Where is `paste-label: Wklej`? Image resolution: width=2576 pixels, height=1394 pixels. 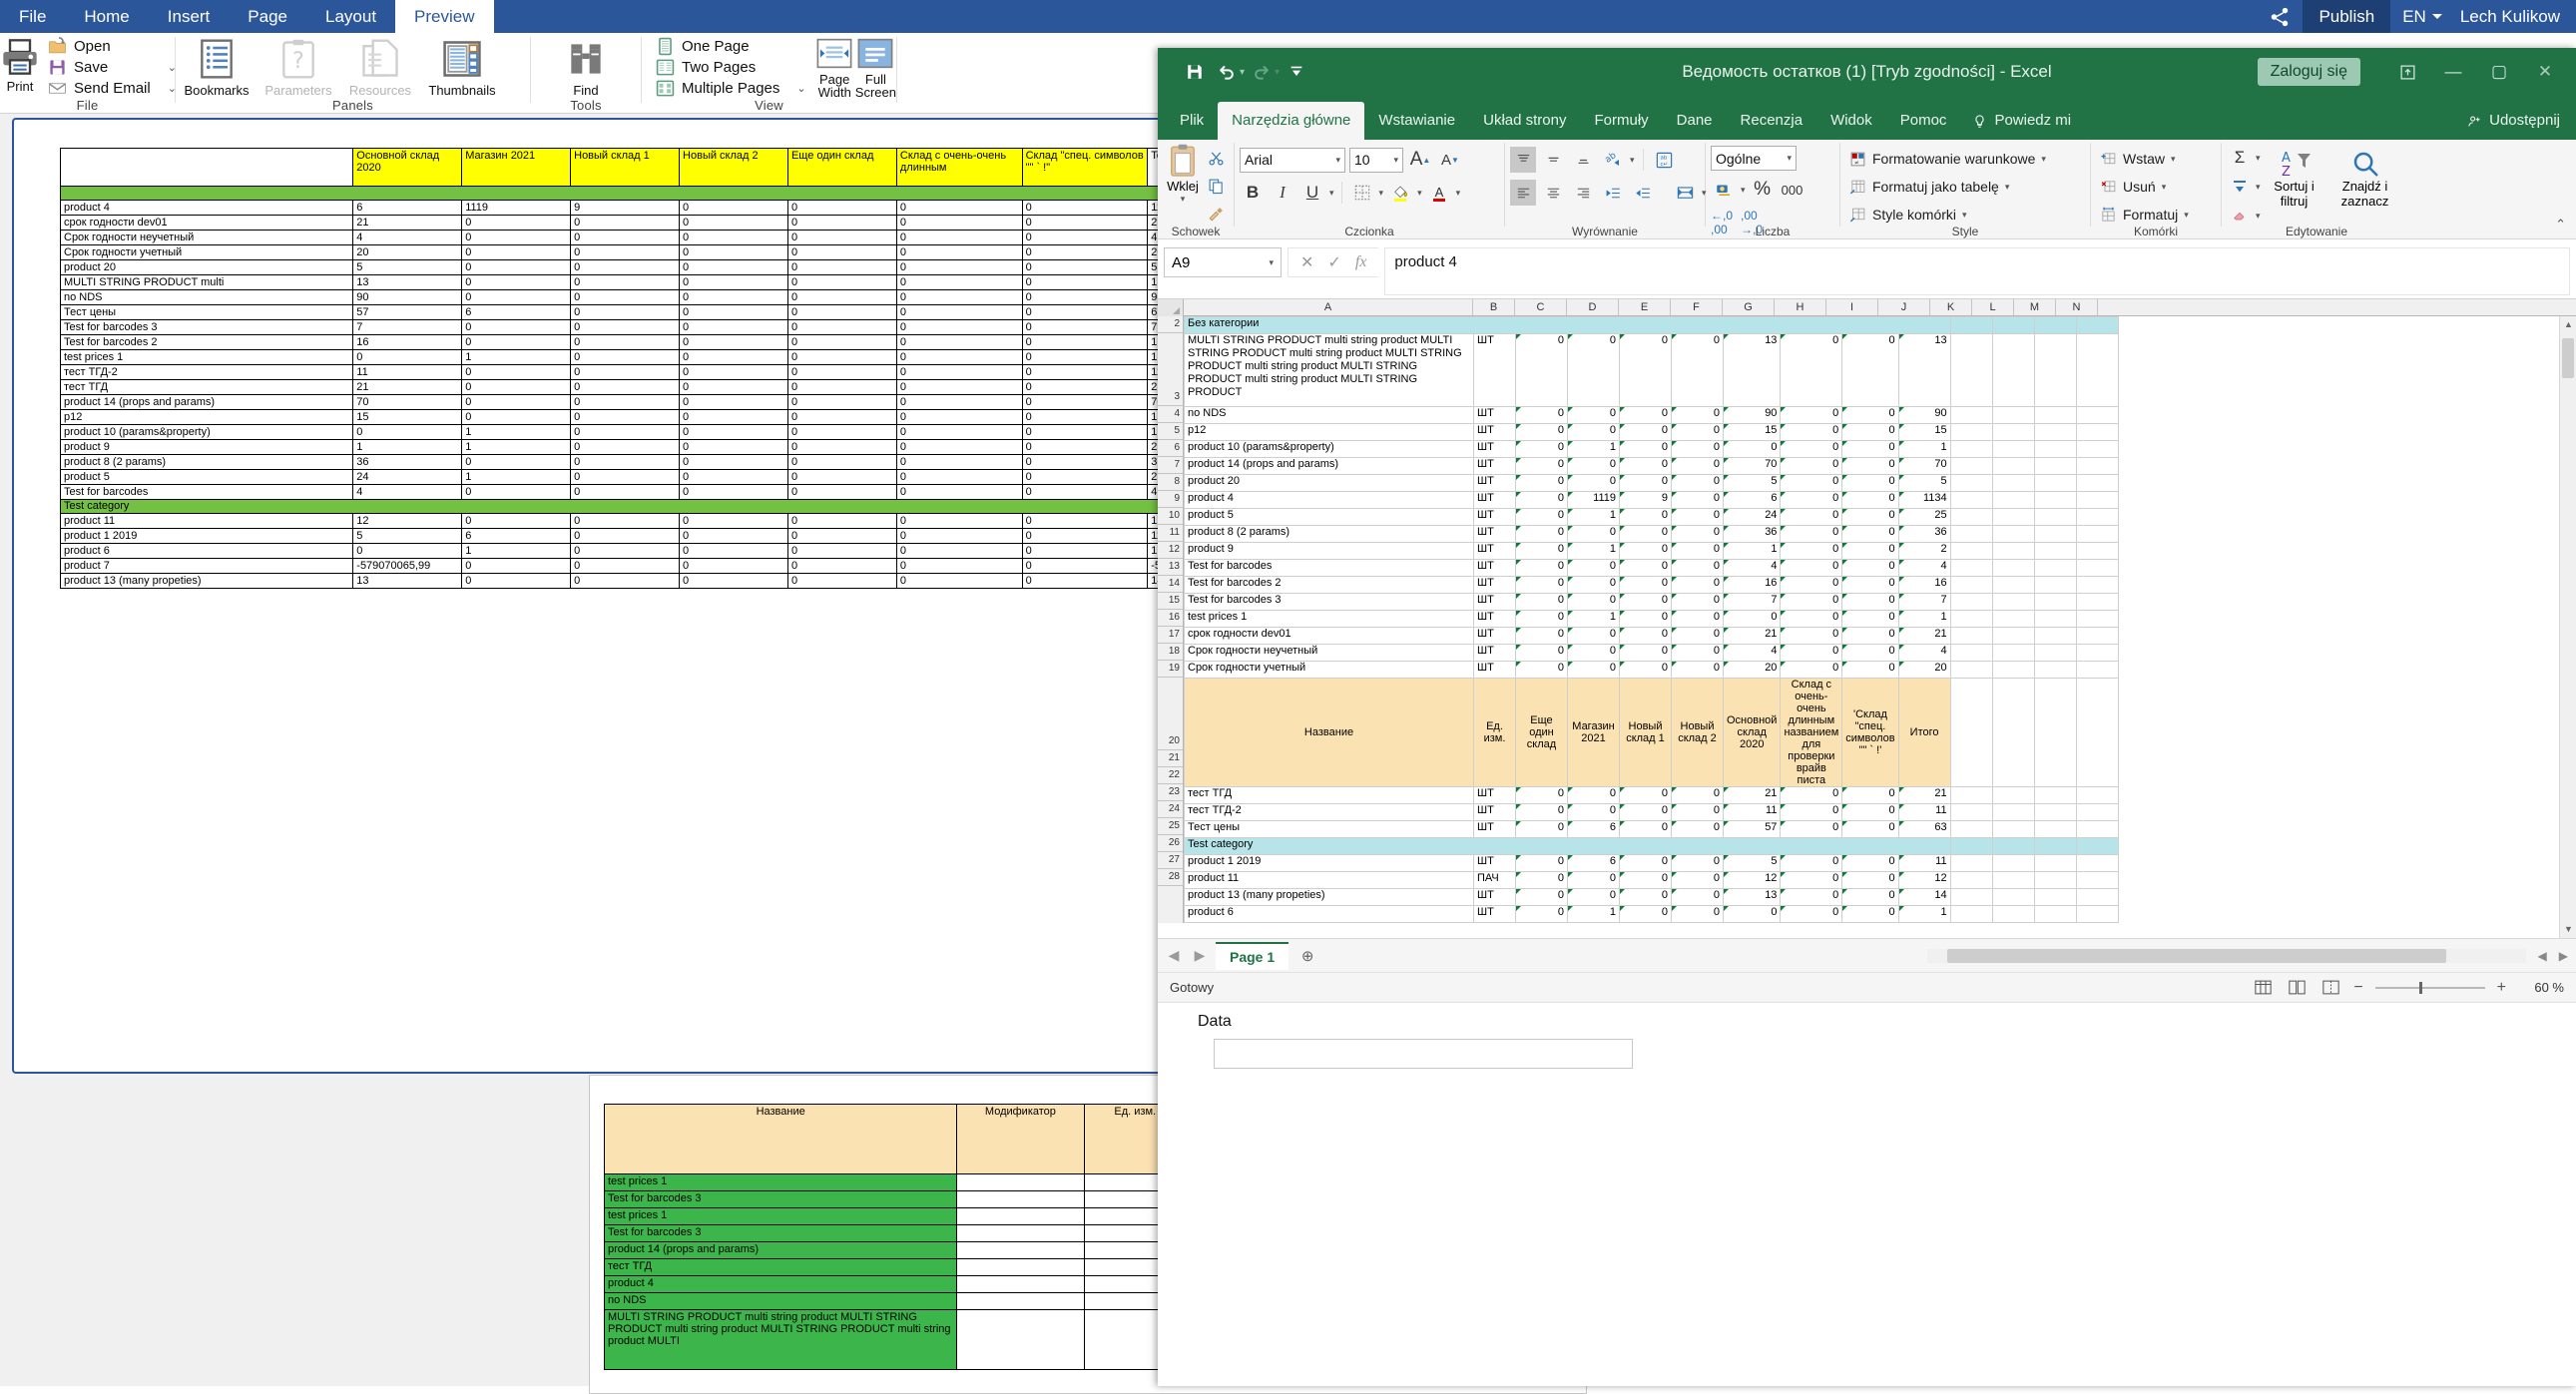
paste-label: Wklej is located at coordinates (1183, 186).